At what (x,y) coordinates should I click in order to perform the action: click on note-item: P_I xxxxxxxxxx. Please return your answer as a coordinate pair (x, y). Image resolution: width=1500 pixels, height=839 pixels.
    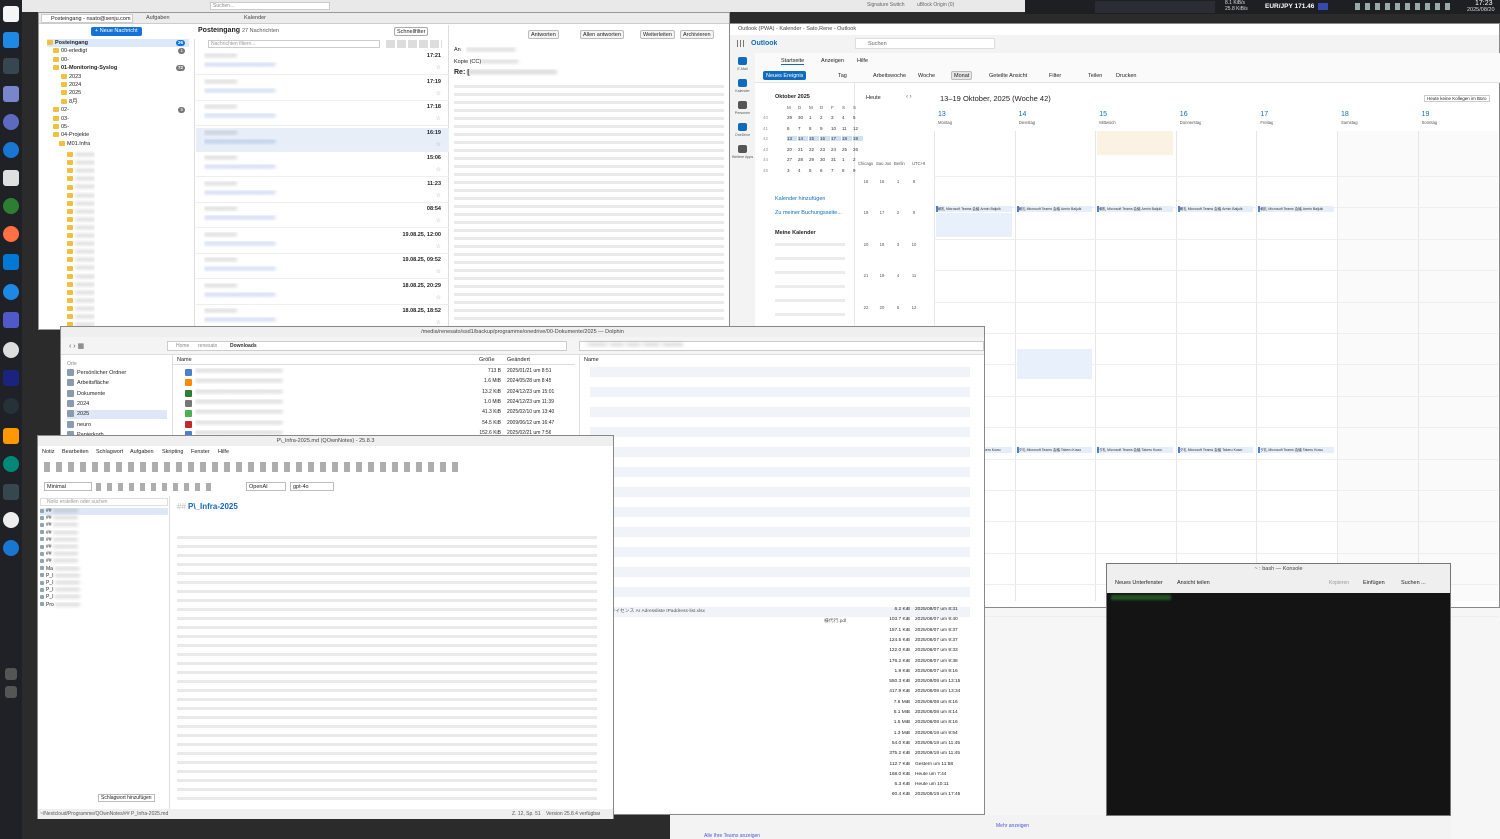
    Looking at the image, I should click on (104, 597).